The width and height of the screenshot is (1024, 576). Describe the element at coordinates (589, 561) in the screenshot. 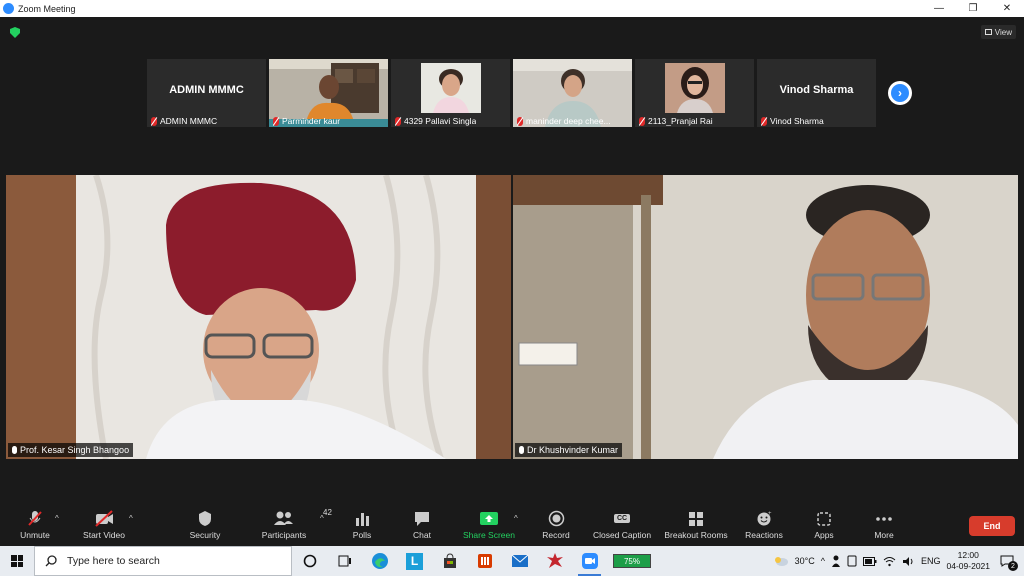

I see `zoom-taskbar-app` at that location.